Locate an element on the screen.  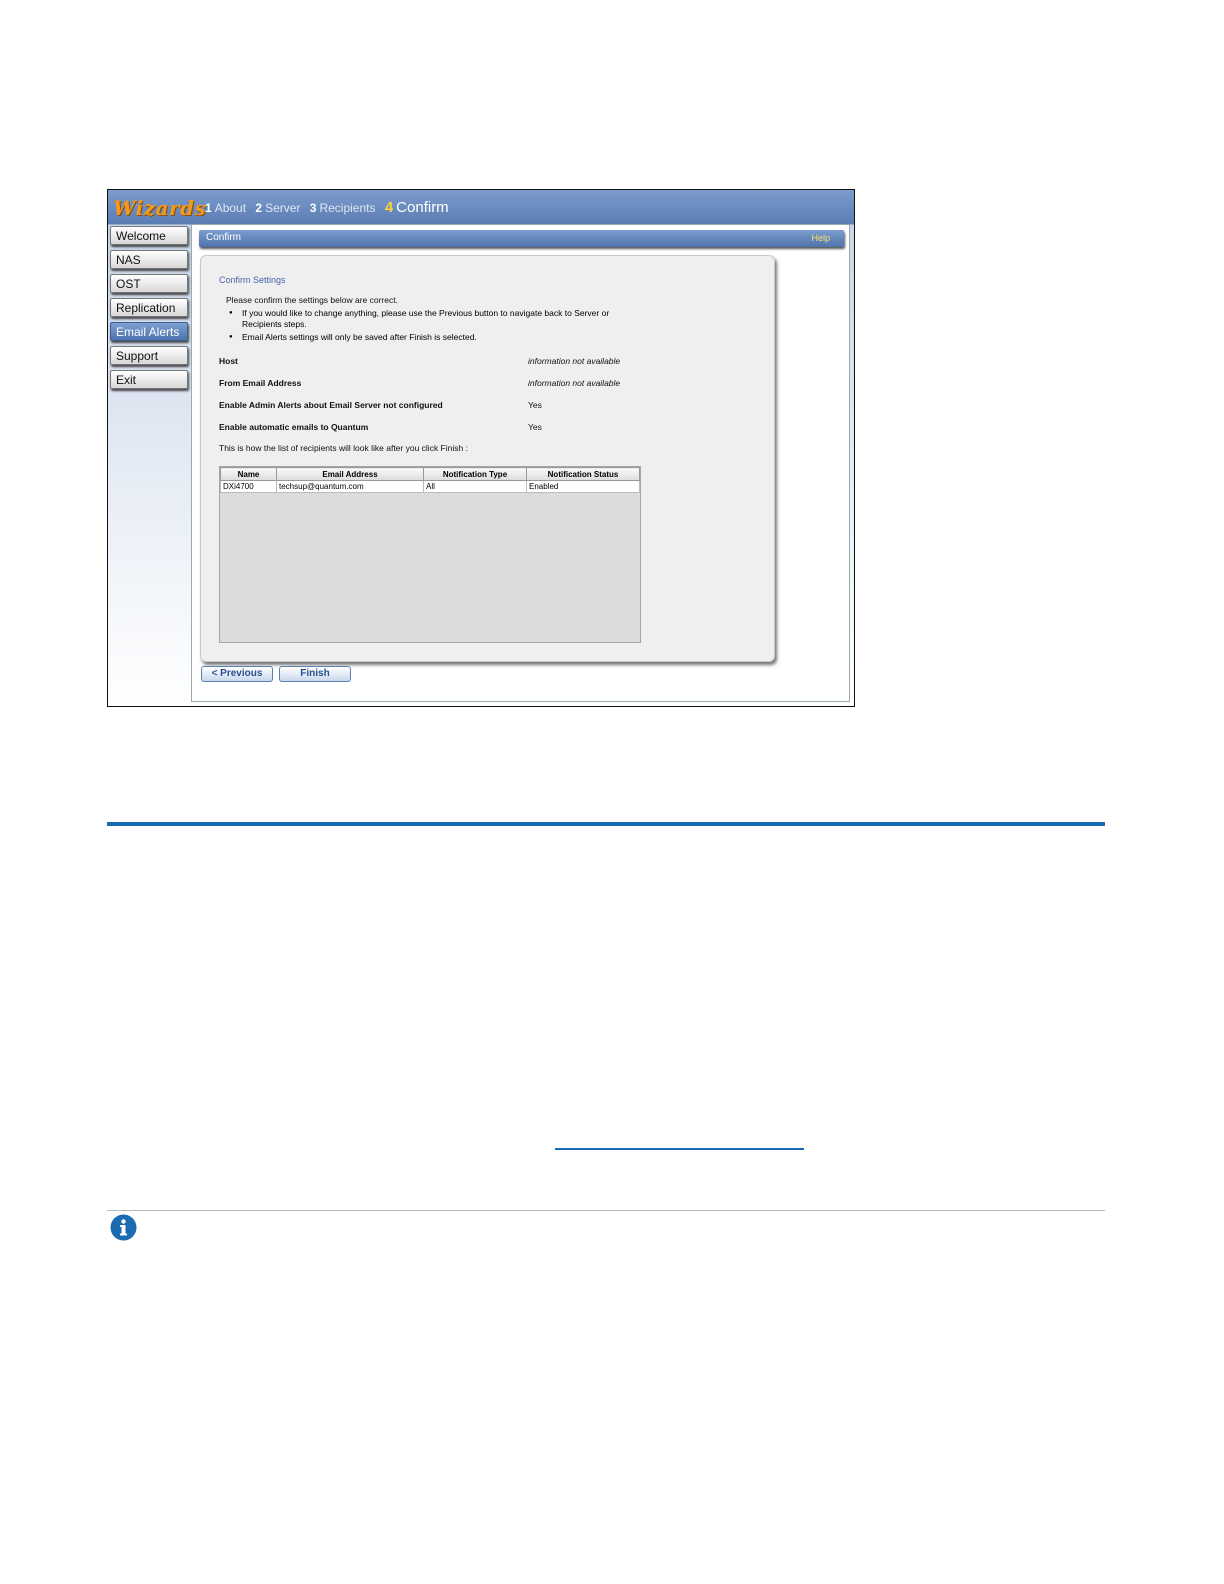
previous-button: < Previous is located at coordinates (237, 674).